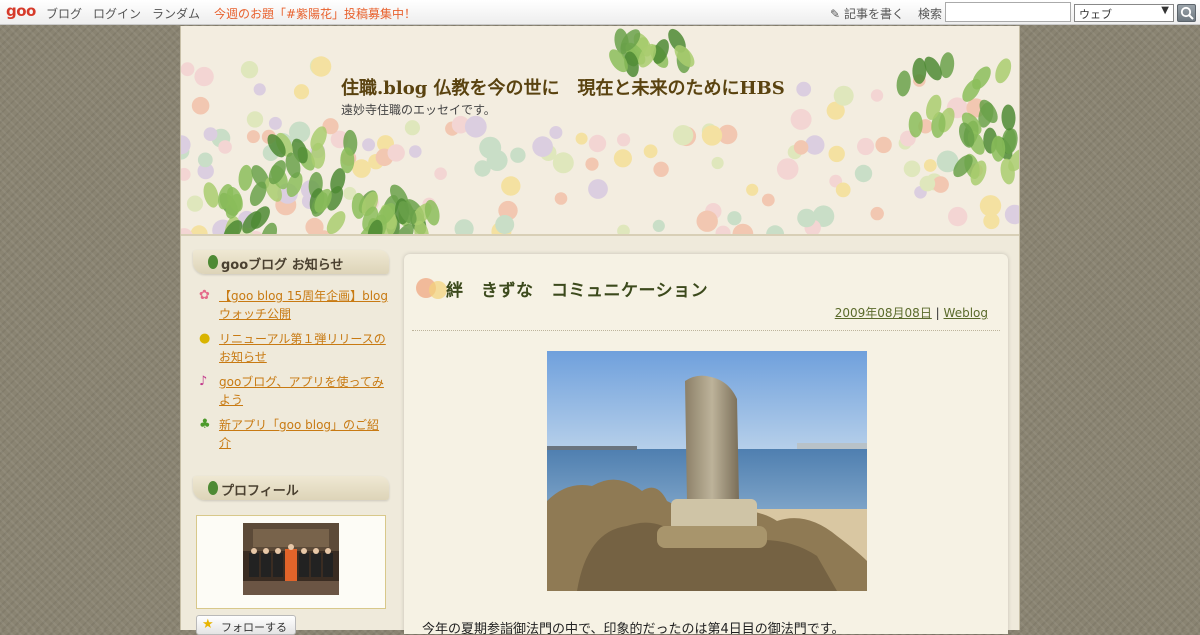 The height and width of the screenshot is (635, 1200). Describe the element at coordinates (1095, 14) in the screenshot. I see `search-scope-value: ウェブ` at that location.